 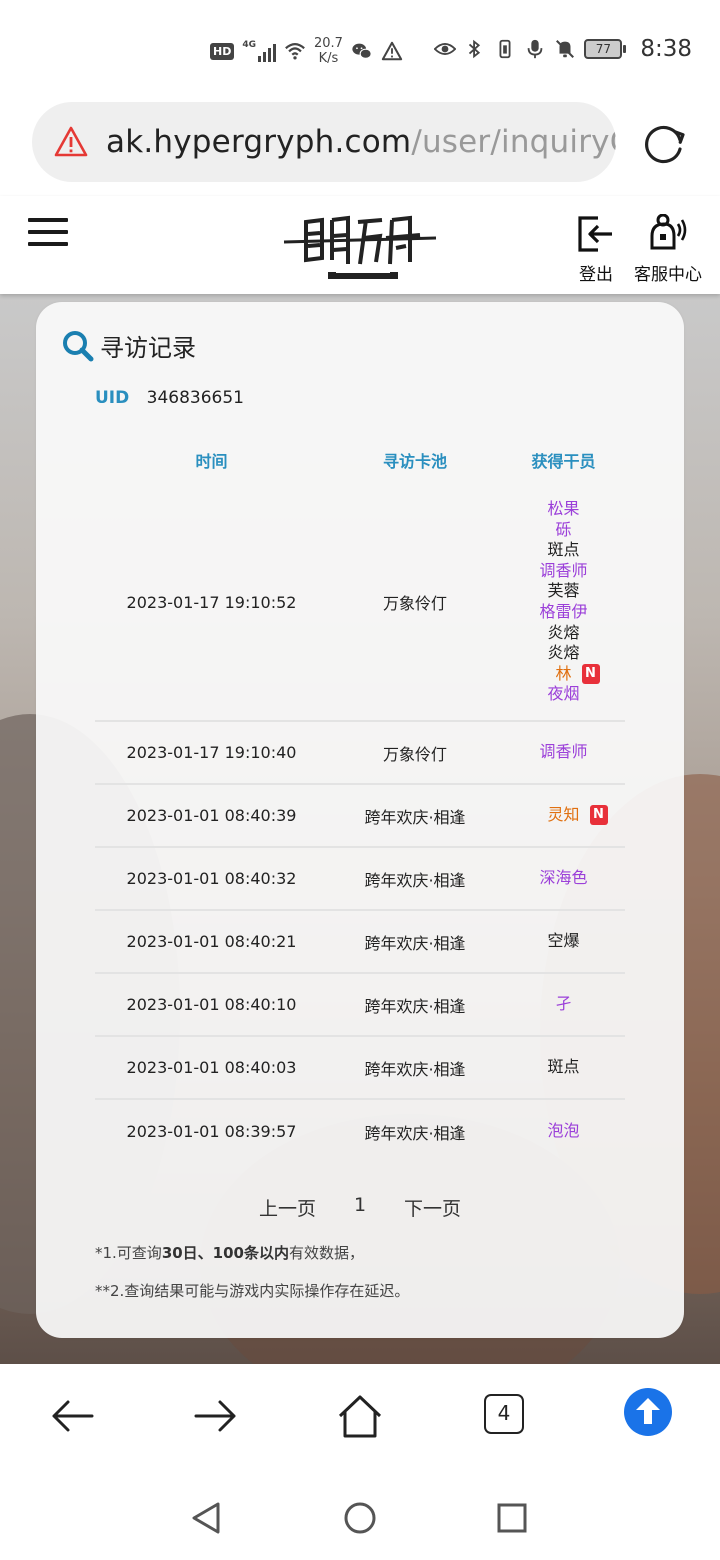 I want to click on next-page-button: 下一页, so click(x=432, y=1207).